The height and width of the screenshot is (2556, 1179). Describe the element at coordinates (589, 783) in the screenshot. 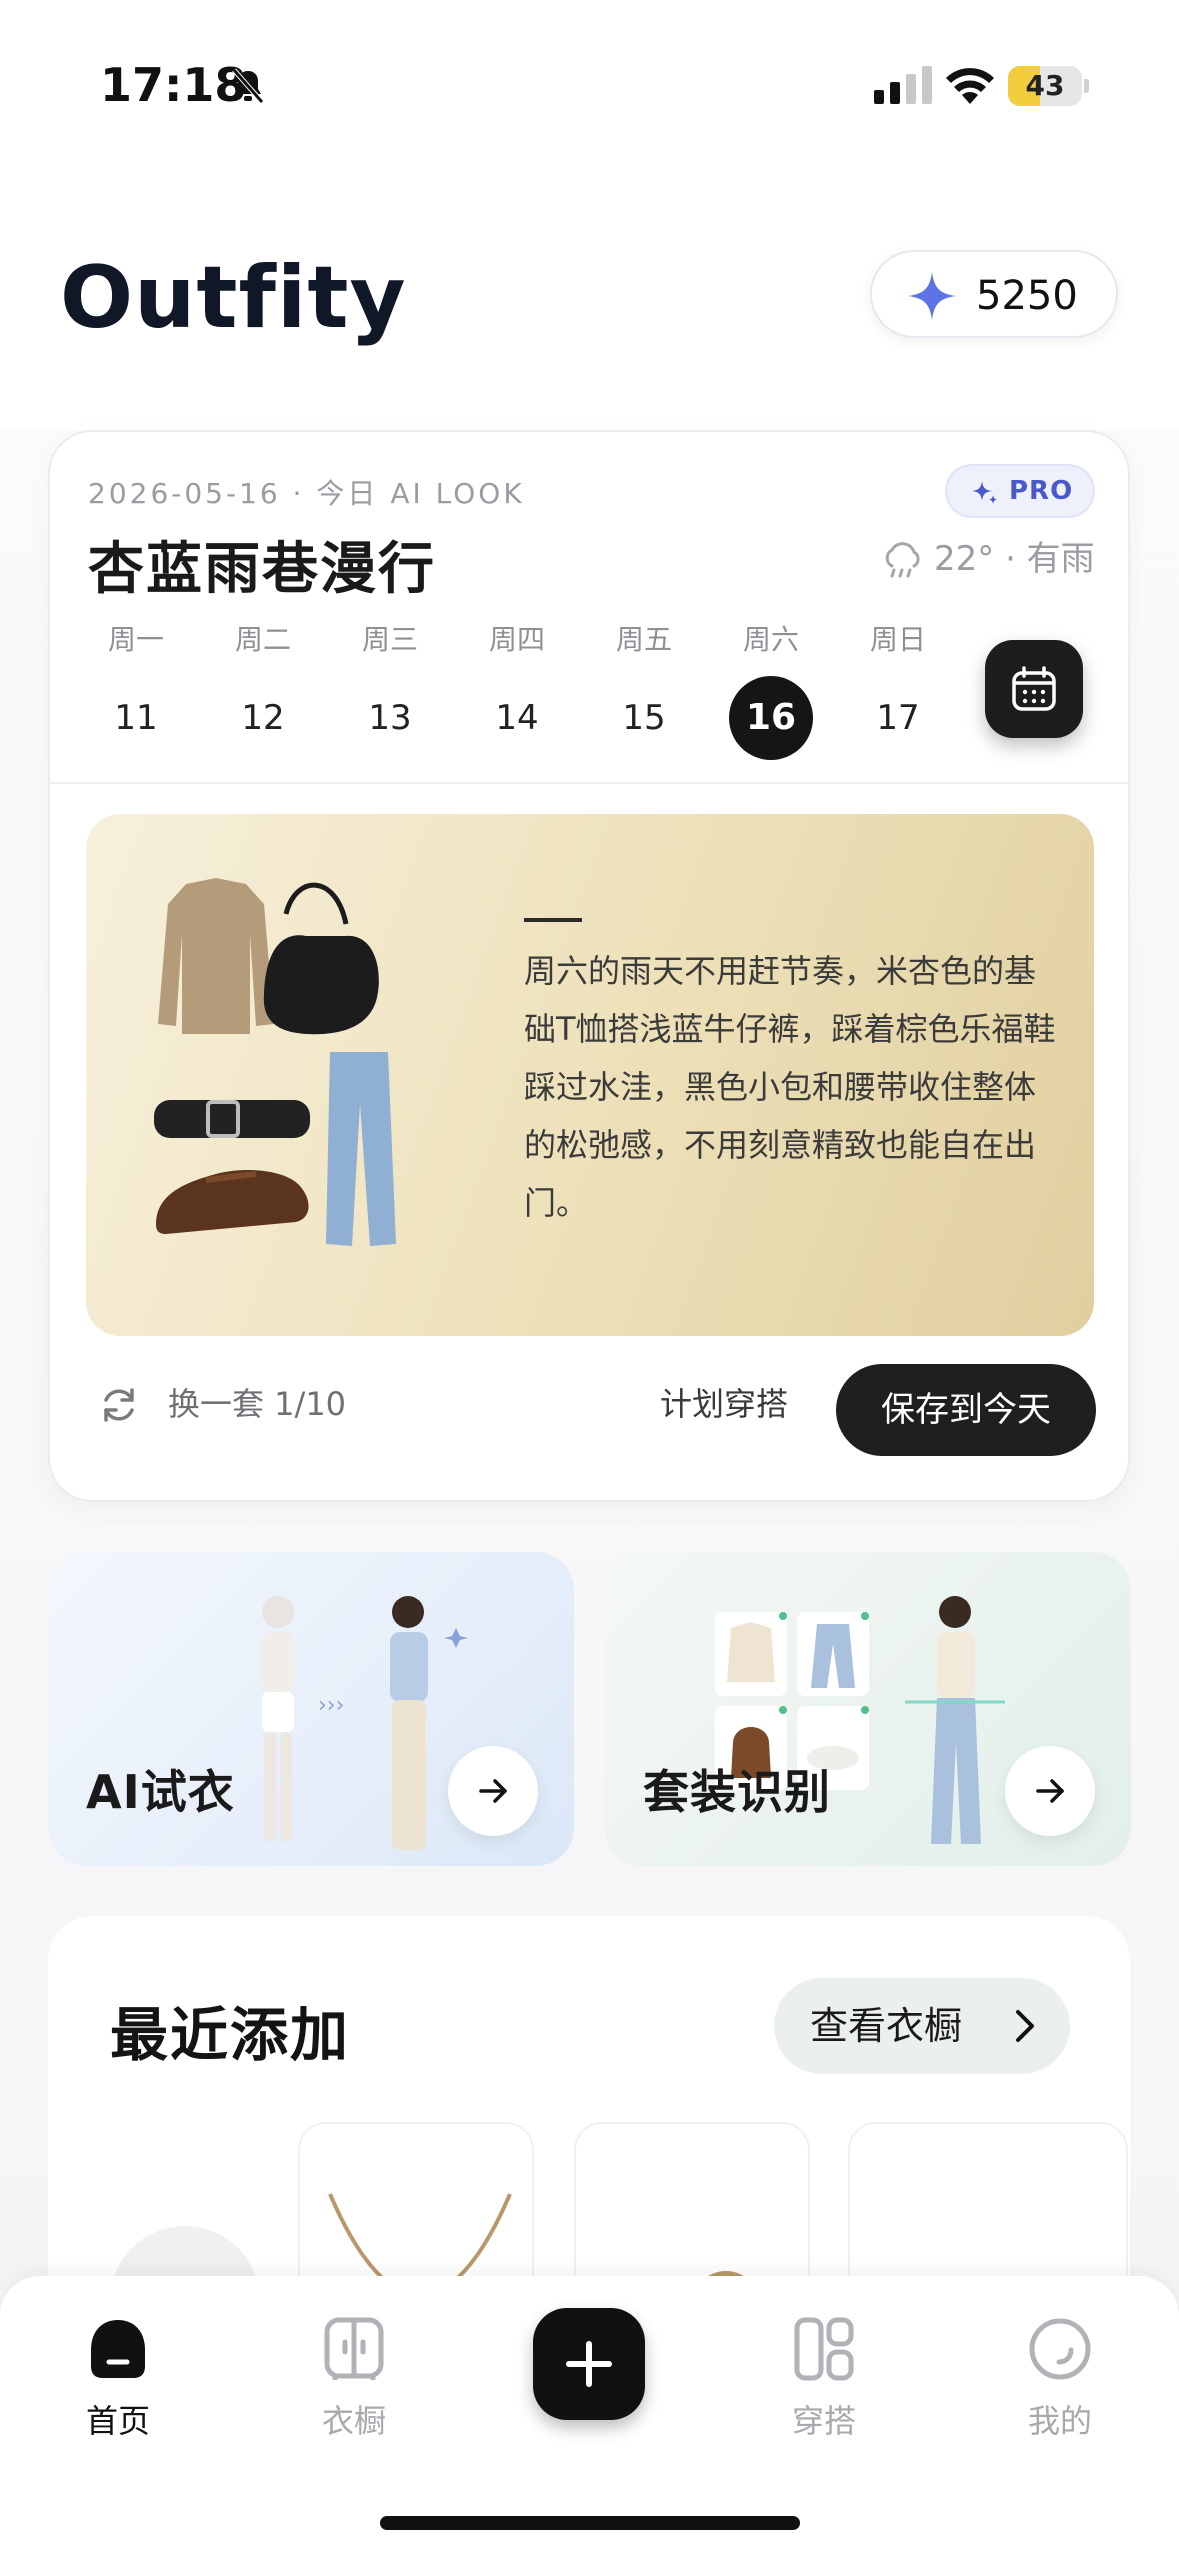

I see `divider` at that location.